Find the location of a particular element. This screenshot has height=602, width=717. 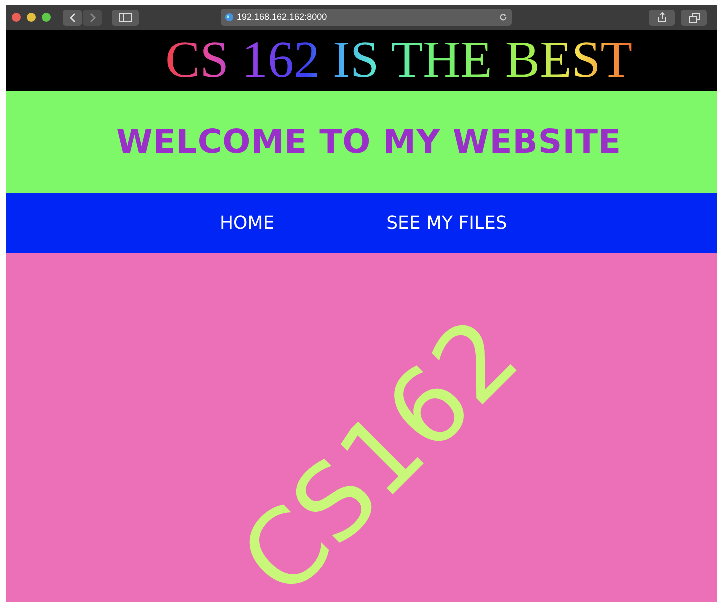

chevron-right-icon is located at coordinates (92, 17).